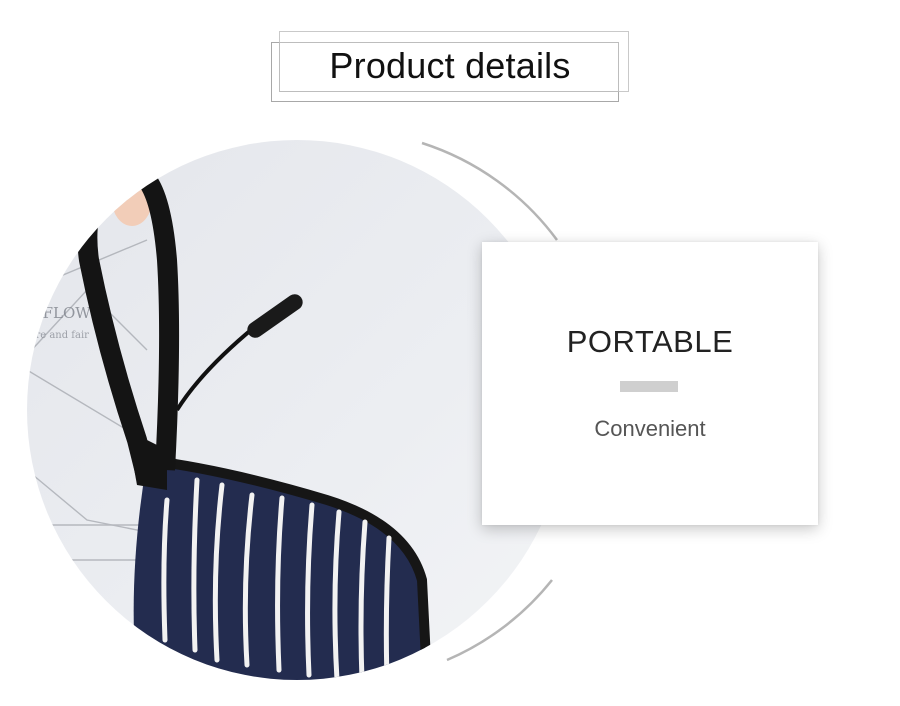 The width and height of the screenshot is (900, 706). I want to click on feature-divider, so click(649, 386).